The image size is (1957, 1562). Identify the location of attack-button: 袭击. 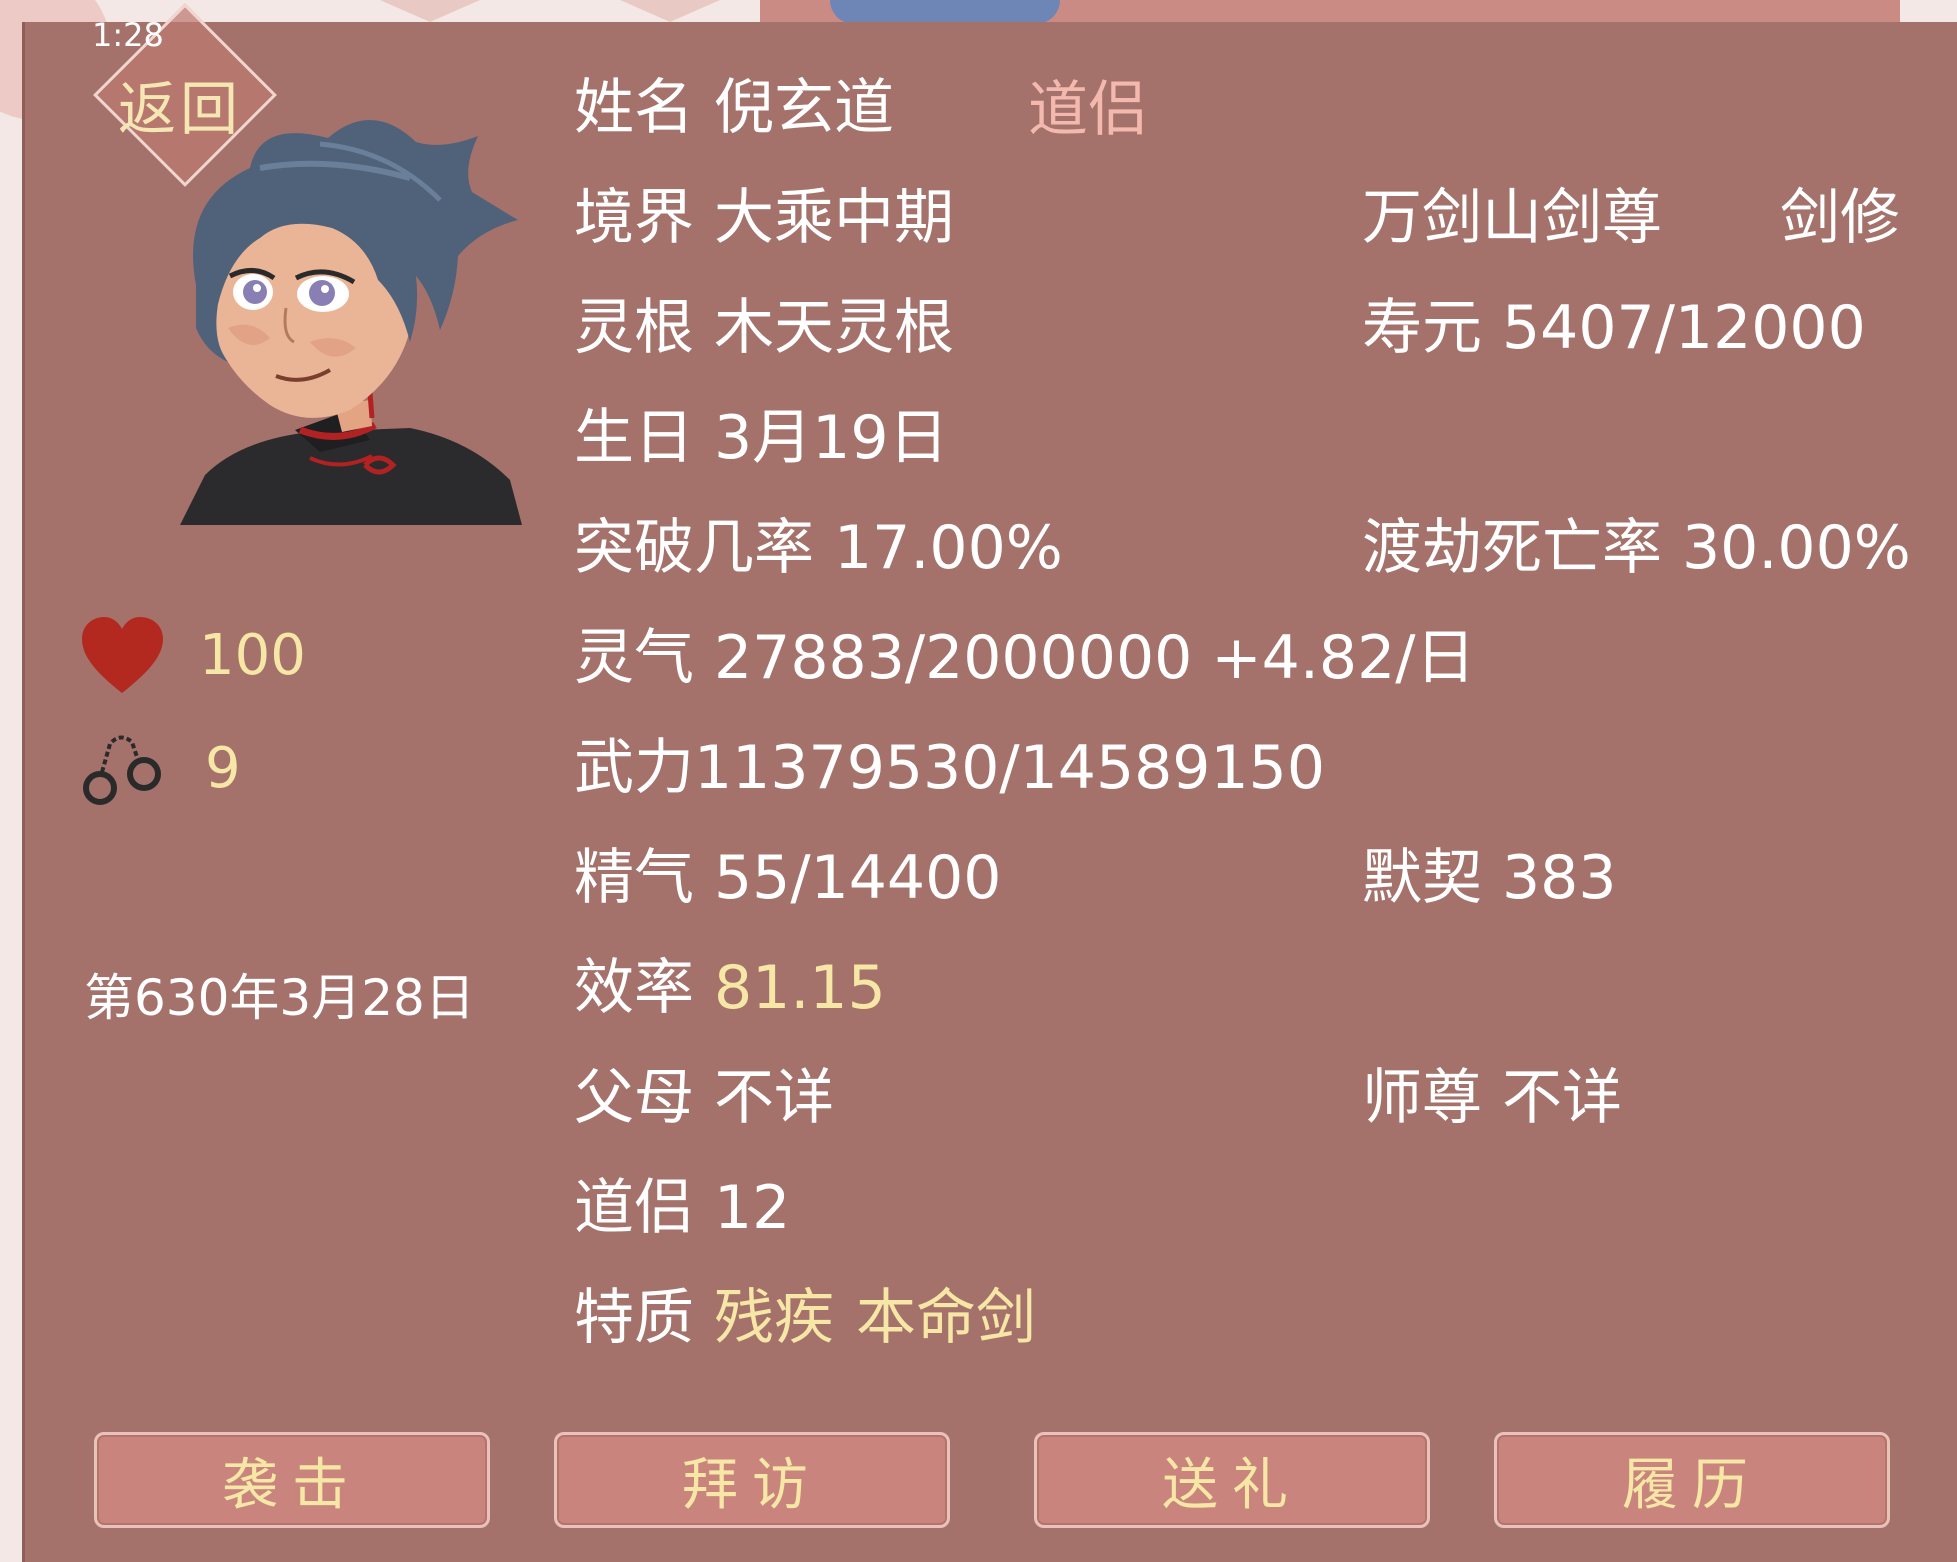
(292, 1480).